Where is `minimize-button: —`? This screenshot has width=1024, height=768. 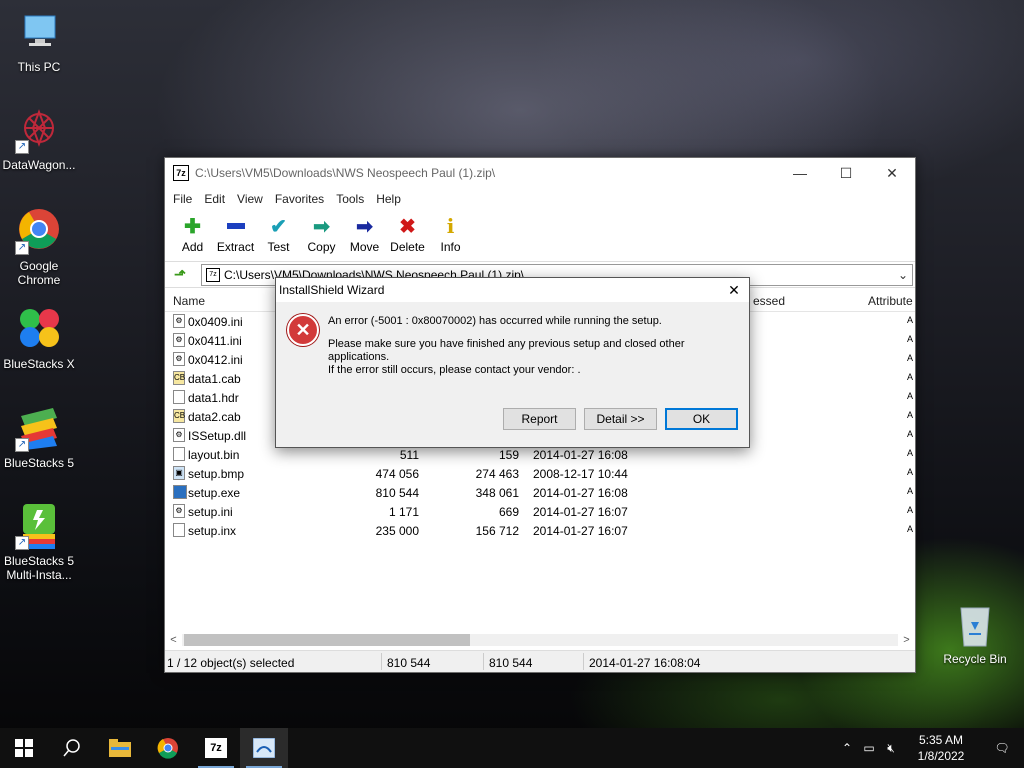 minimize-button: — is located at coordinates (800, 173).